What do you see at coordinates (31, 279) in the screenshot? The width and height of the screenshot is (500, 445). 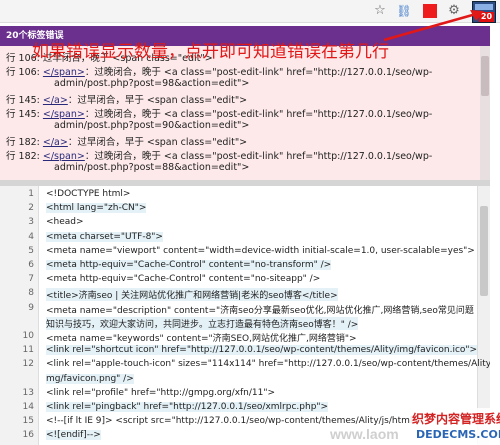 I see `line-number: 7` at bounding box center [31, 279].